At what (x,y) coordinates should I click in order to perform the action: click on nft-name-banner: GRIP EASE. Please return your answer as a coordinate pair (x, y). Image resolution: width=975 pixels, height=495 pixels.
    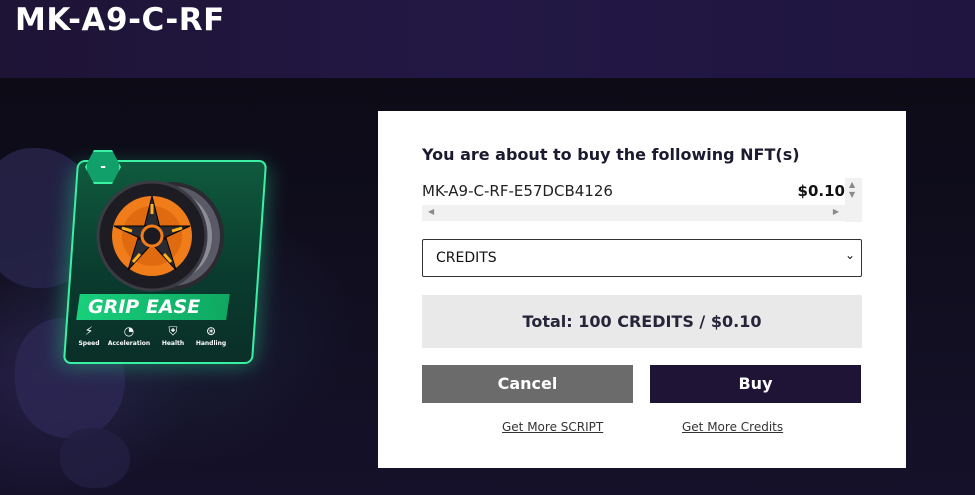
    Looking at the image, I should click on (153, 307).